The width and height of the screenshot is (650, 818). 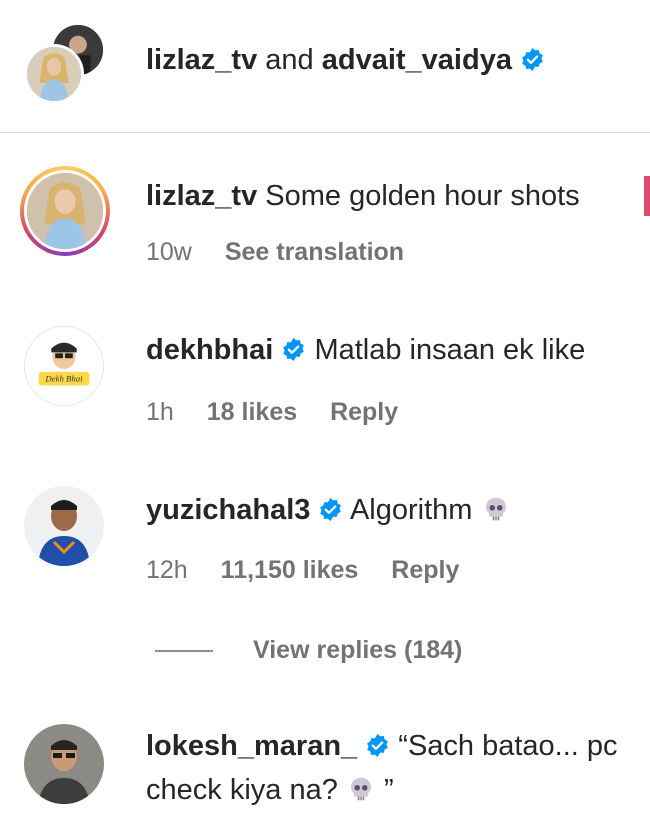 What do you see at coordinates (169, 252) in the screenshot?
I see `caption-time: 10w` at bounding box center [169, 252].